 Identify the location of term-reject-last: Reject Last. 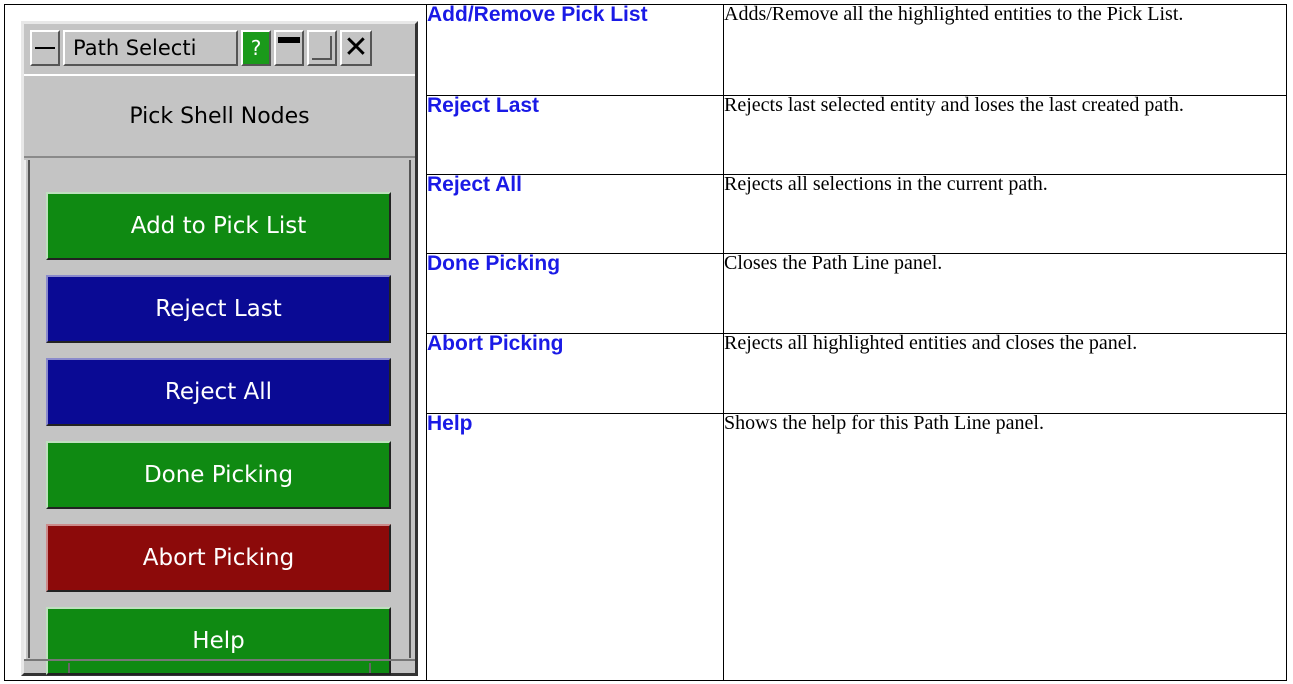
(483, 105).